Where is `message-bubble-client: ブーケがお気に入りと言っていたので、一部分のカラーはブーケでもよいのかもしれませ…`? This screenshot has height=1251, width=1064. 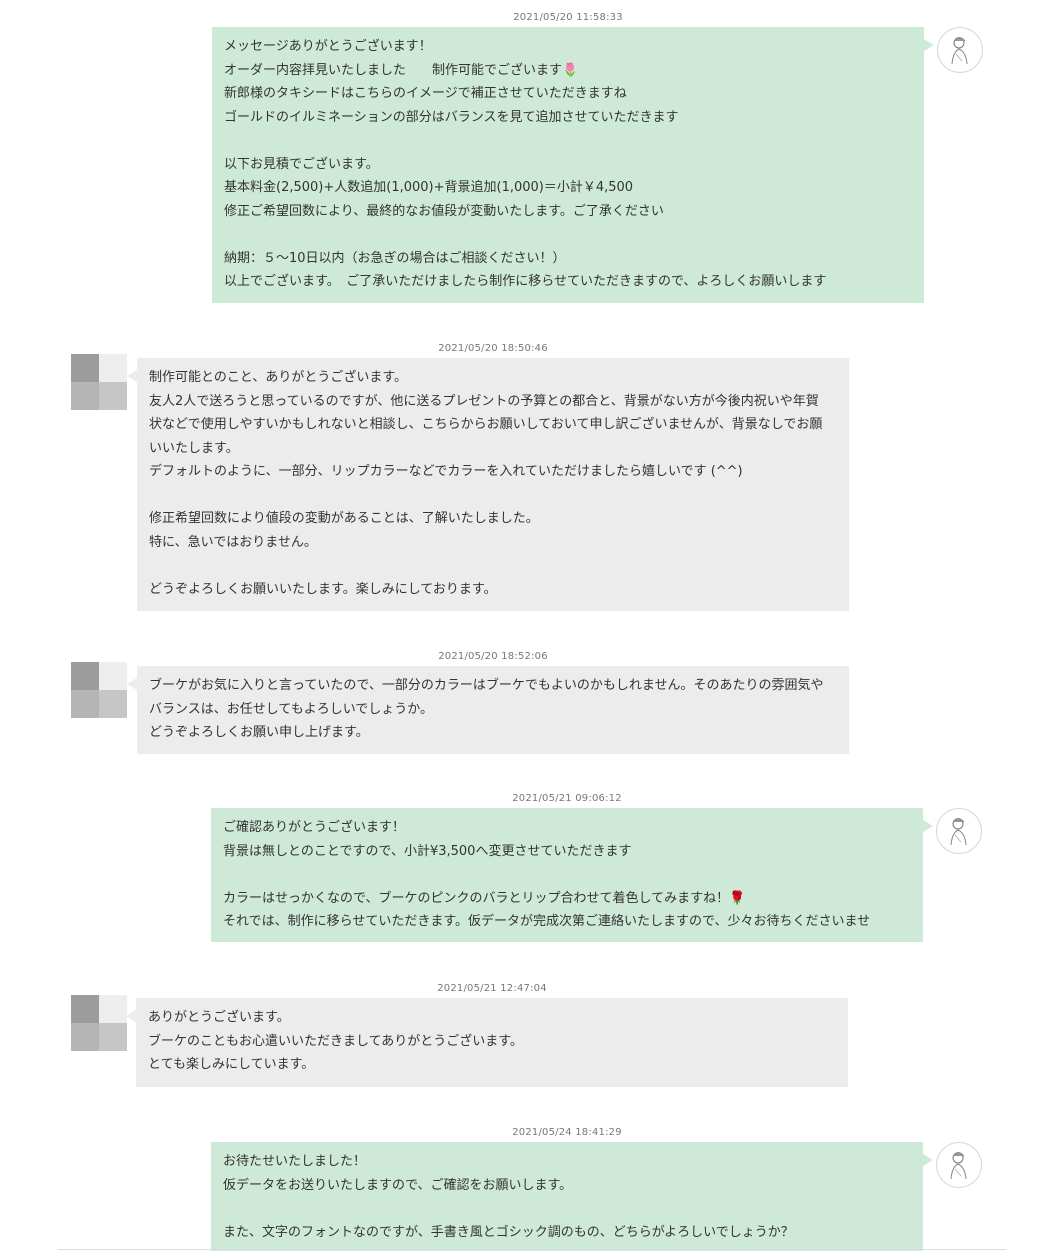 message-bubble-client: ブーケがお気に入りと言っていたので、一部分のカラーはブーケでもよいのかもしれませ… is located at coordinates (488, 710).